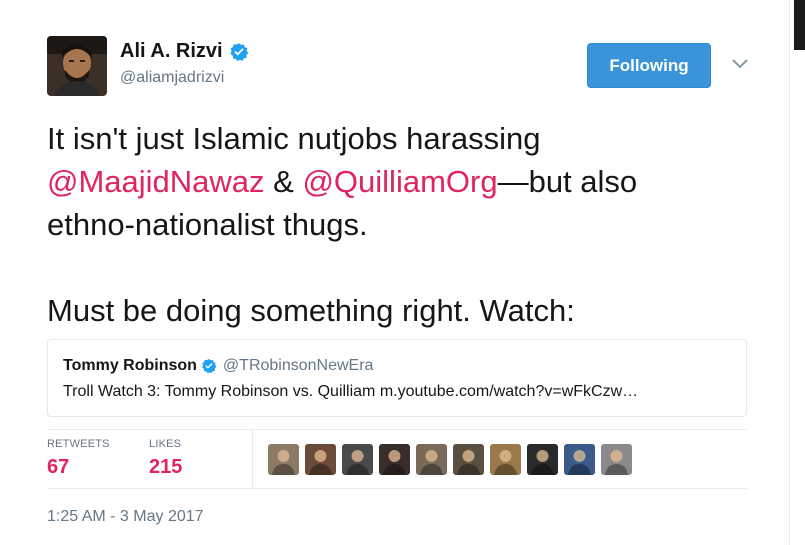 This screenshot has height=545, width=805. Describe the element at coordinates (78, 458) in the screenshot. I see `retweets-stat: RETWEETS 67` at that location.